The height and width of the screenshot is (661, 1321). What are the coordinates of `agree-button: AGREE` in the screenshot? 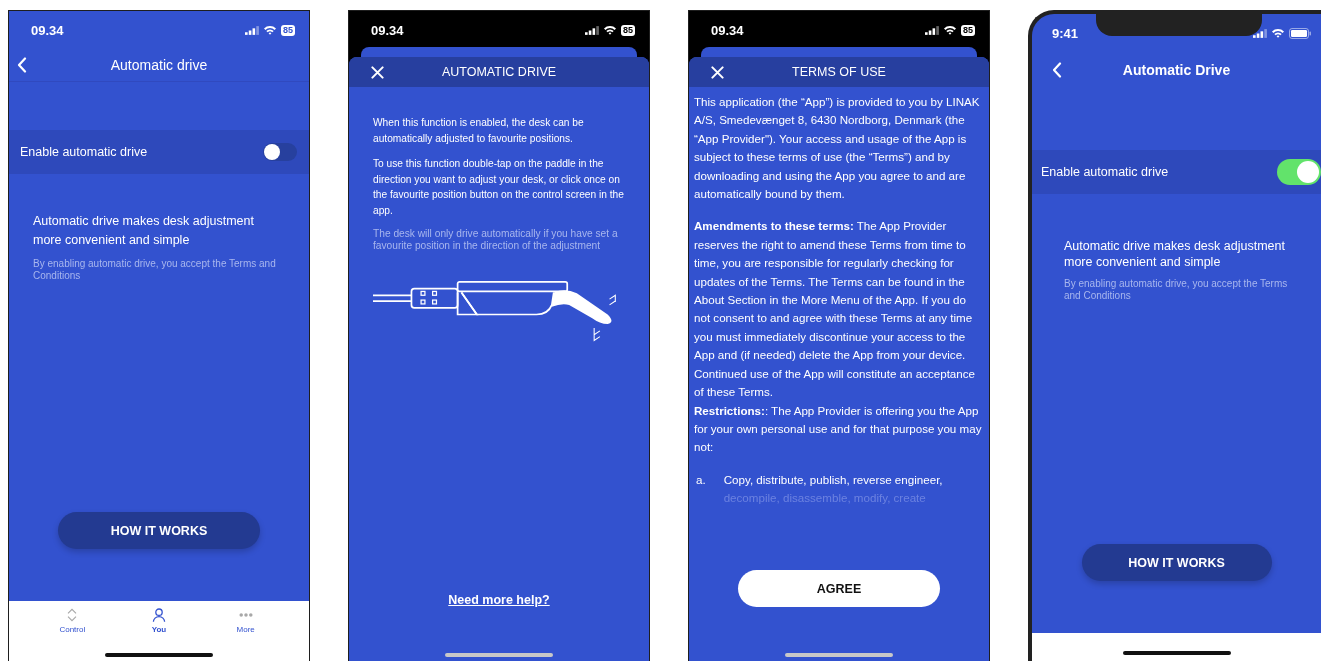 It's located at (839, 588).